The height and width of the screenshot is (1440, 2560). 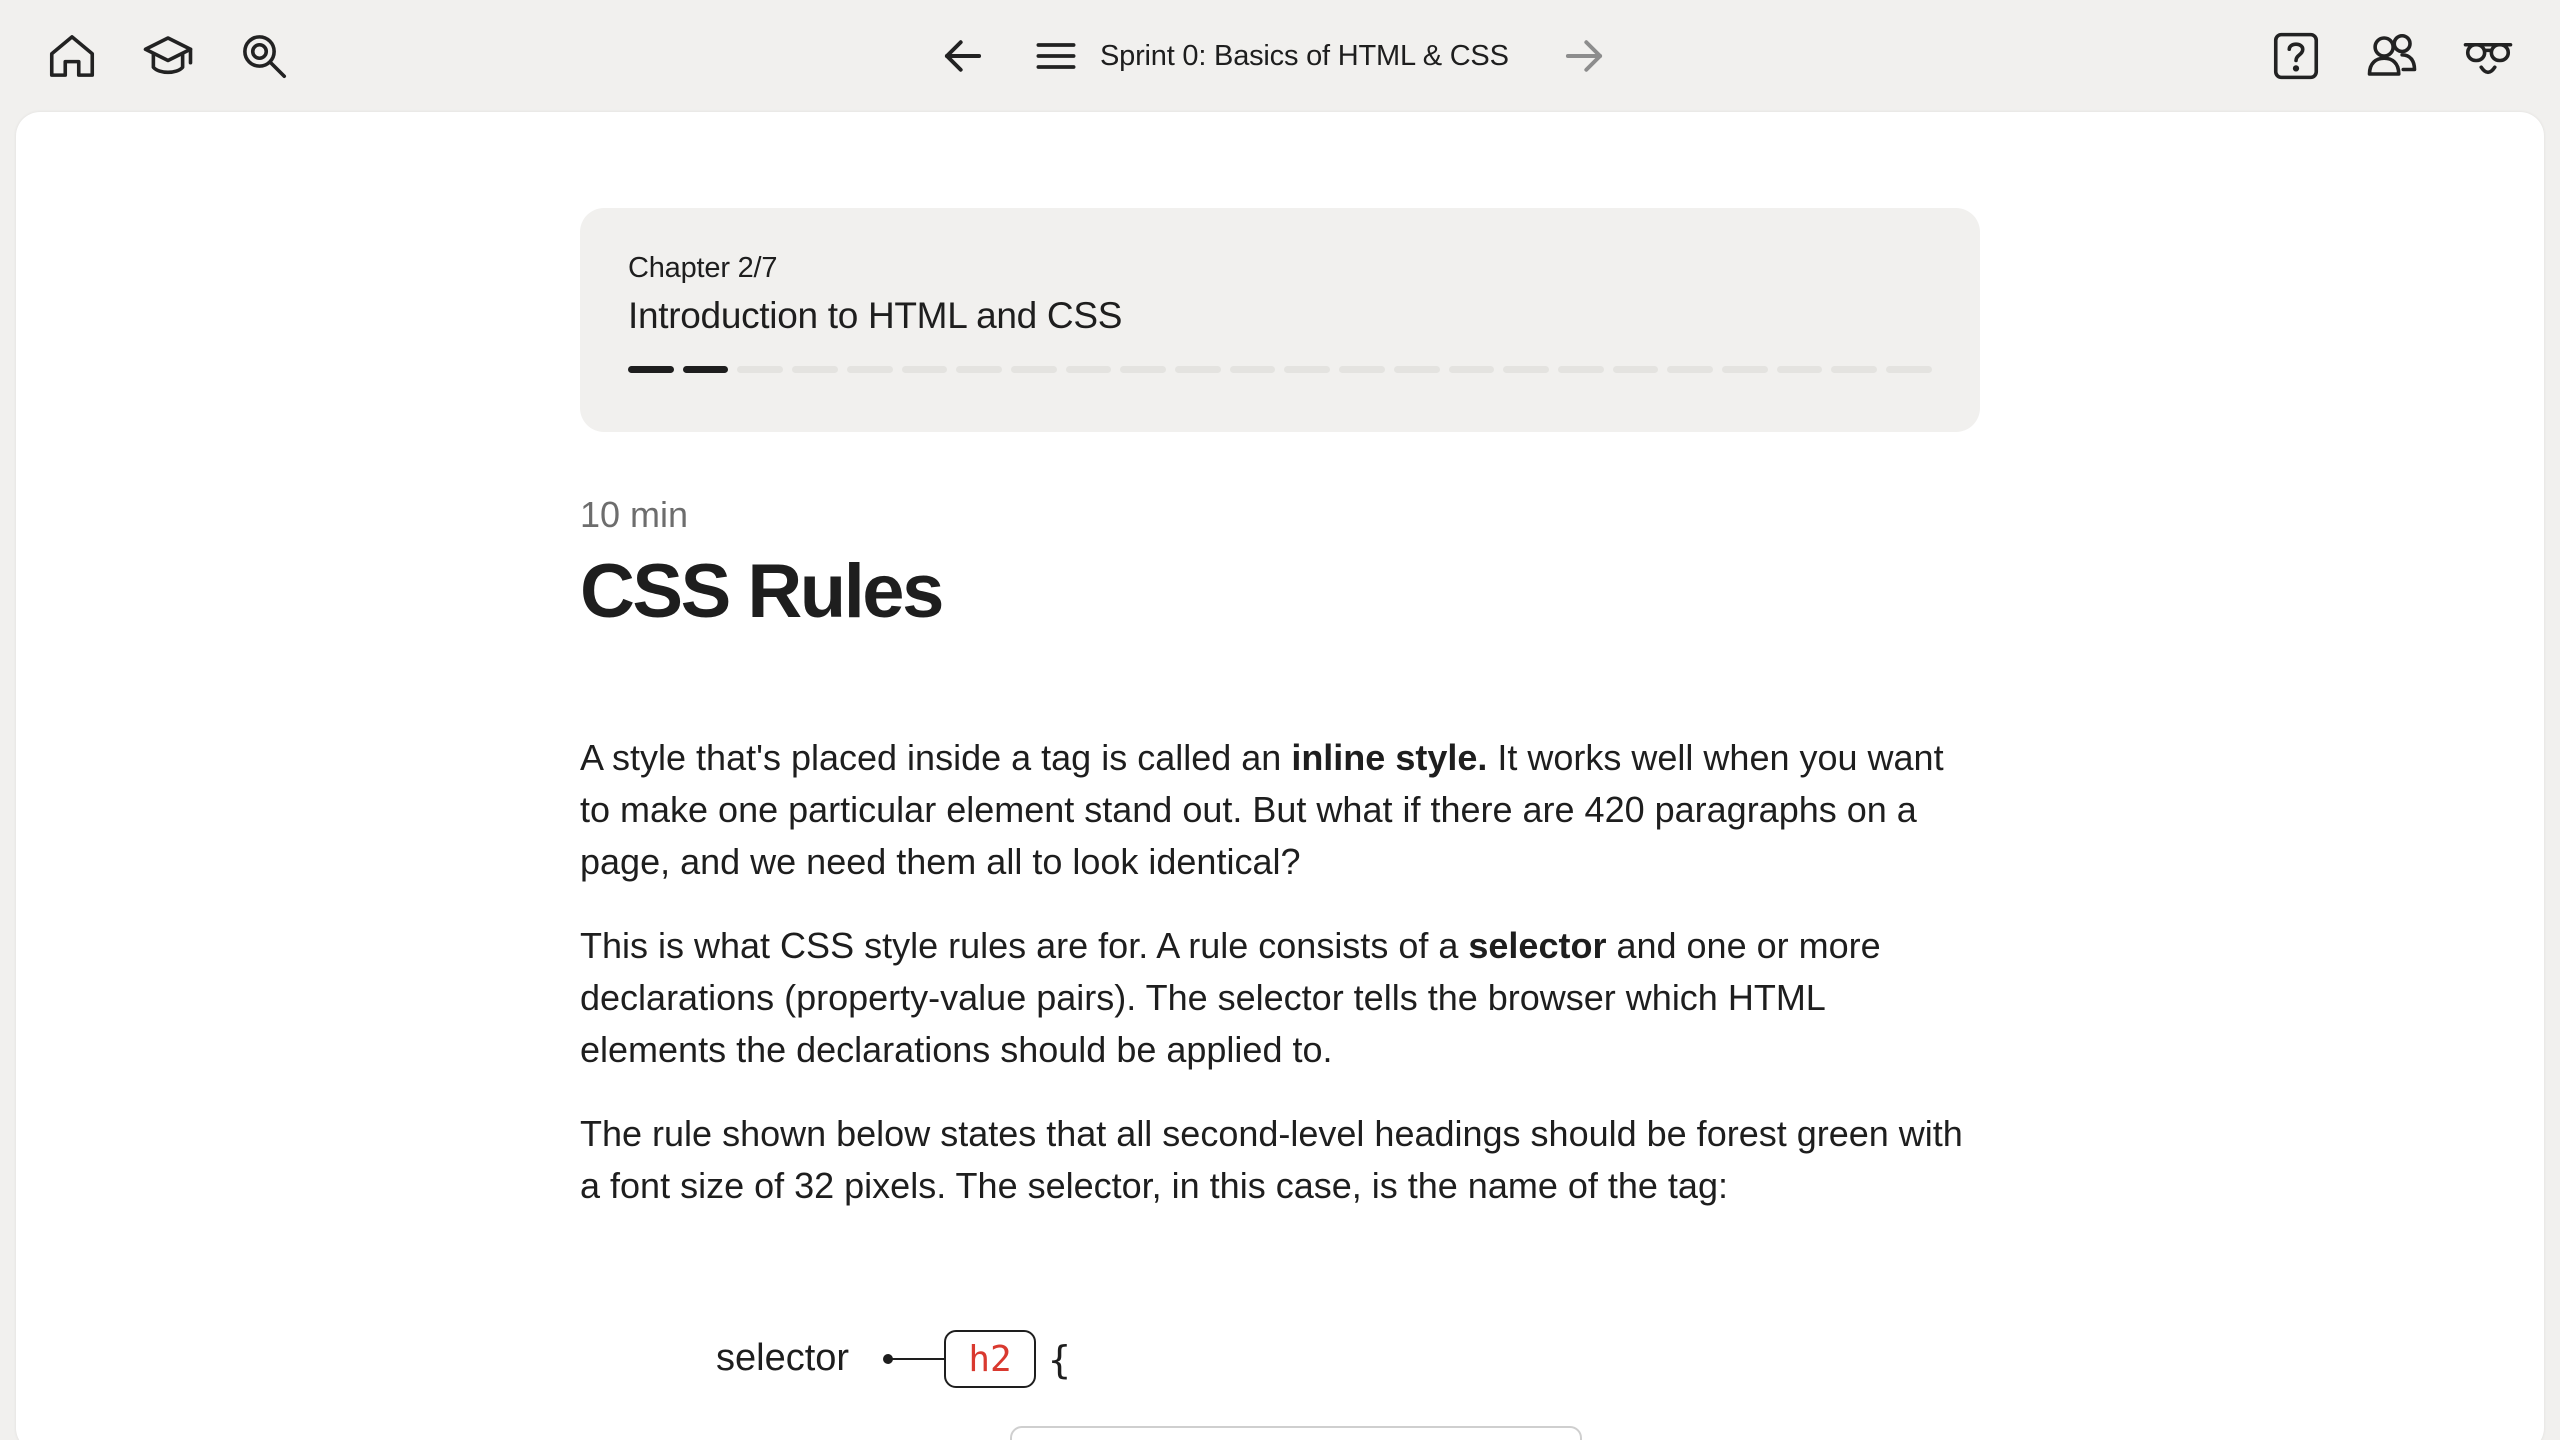 What do you see at coordinates (1280, 369) in the screenshot?
I see `chapter-progress` at bounding box center [1280, 369].